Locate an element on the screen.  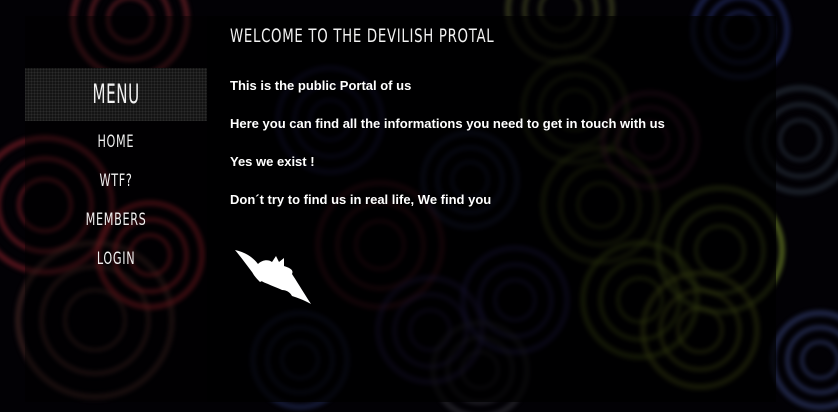
nav-home-label: HOME is located at coordinates (116, 142).